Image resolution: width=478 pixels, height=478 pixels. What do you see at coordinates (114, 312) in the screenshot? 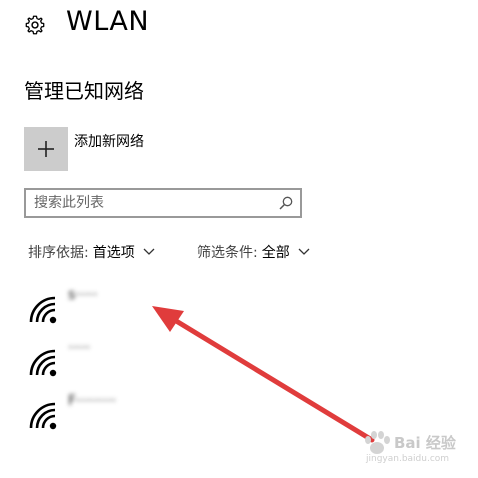
I see `network-item: s·····` at bounding box center [114, 312].